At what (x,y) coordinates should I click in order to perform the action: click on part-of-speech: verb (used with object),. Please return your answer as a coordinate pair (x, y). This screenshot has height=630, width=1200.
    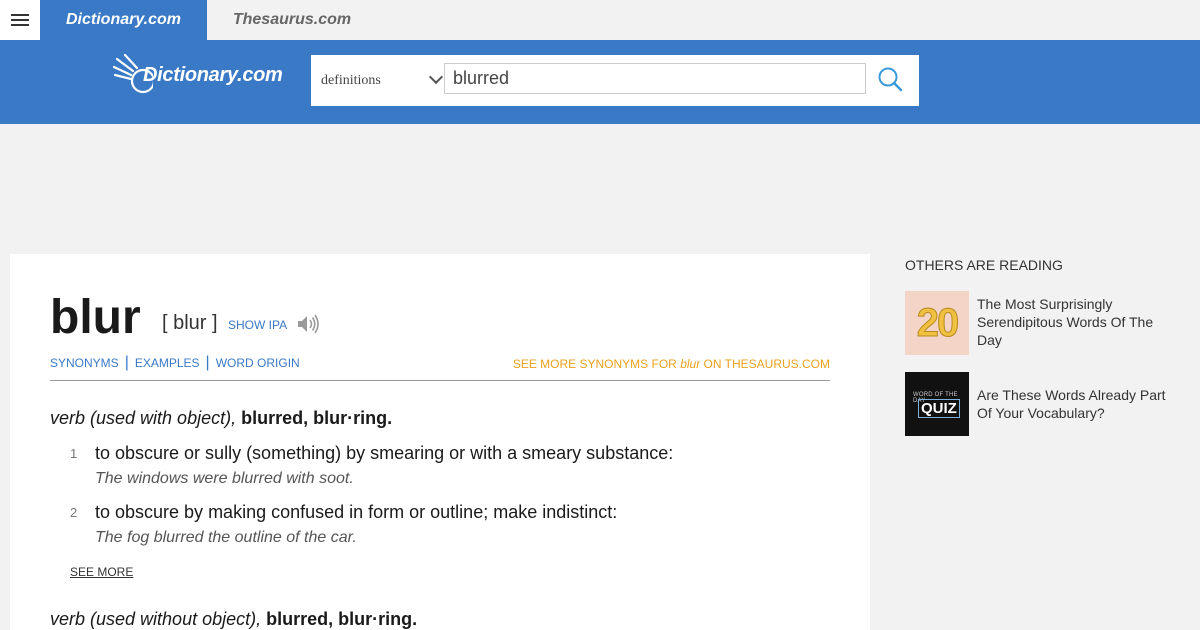
    Looking at the image, I should click on (143, 418).